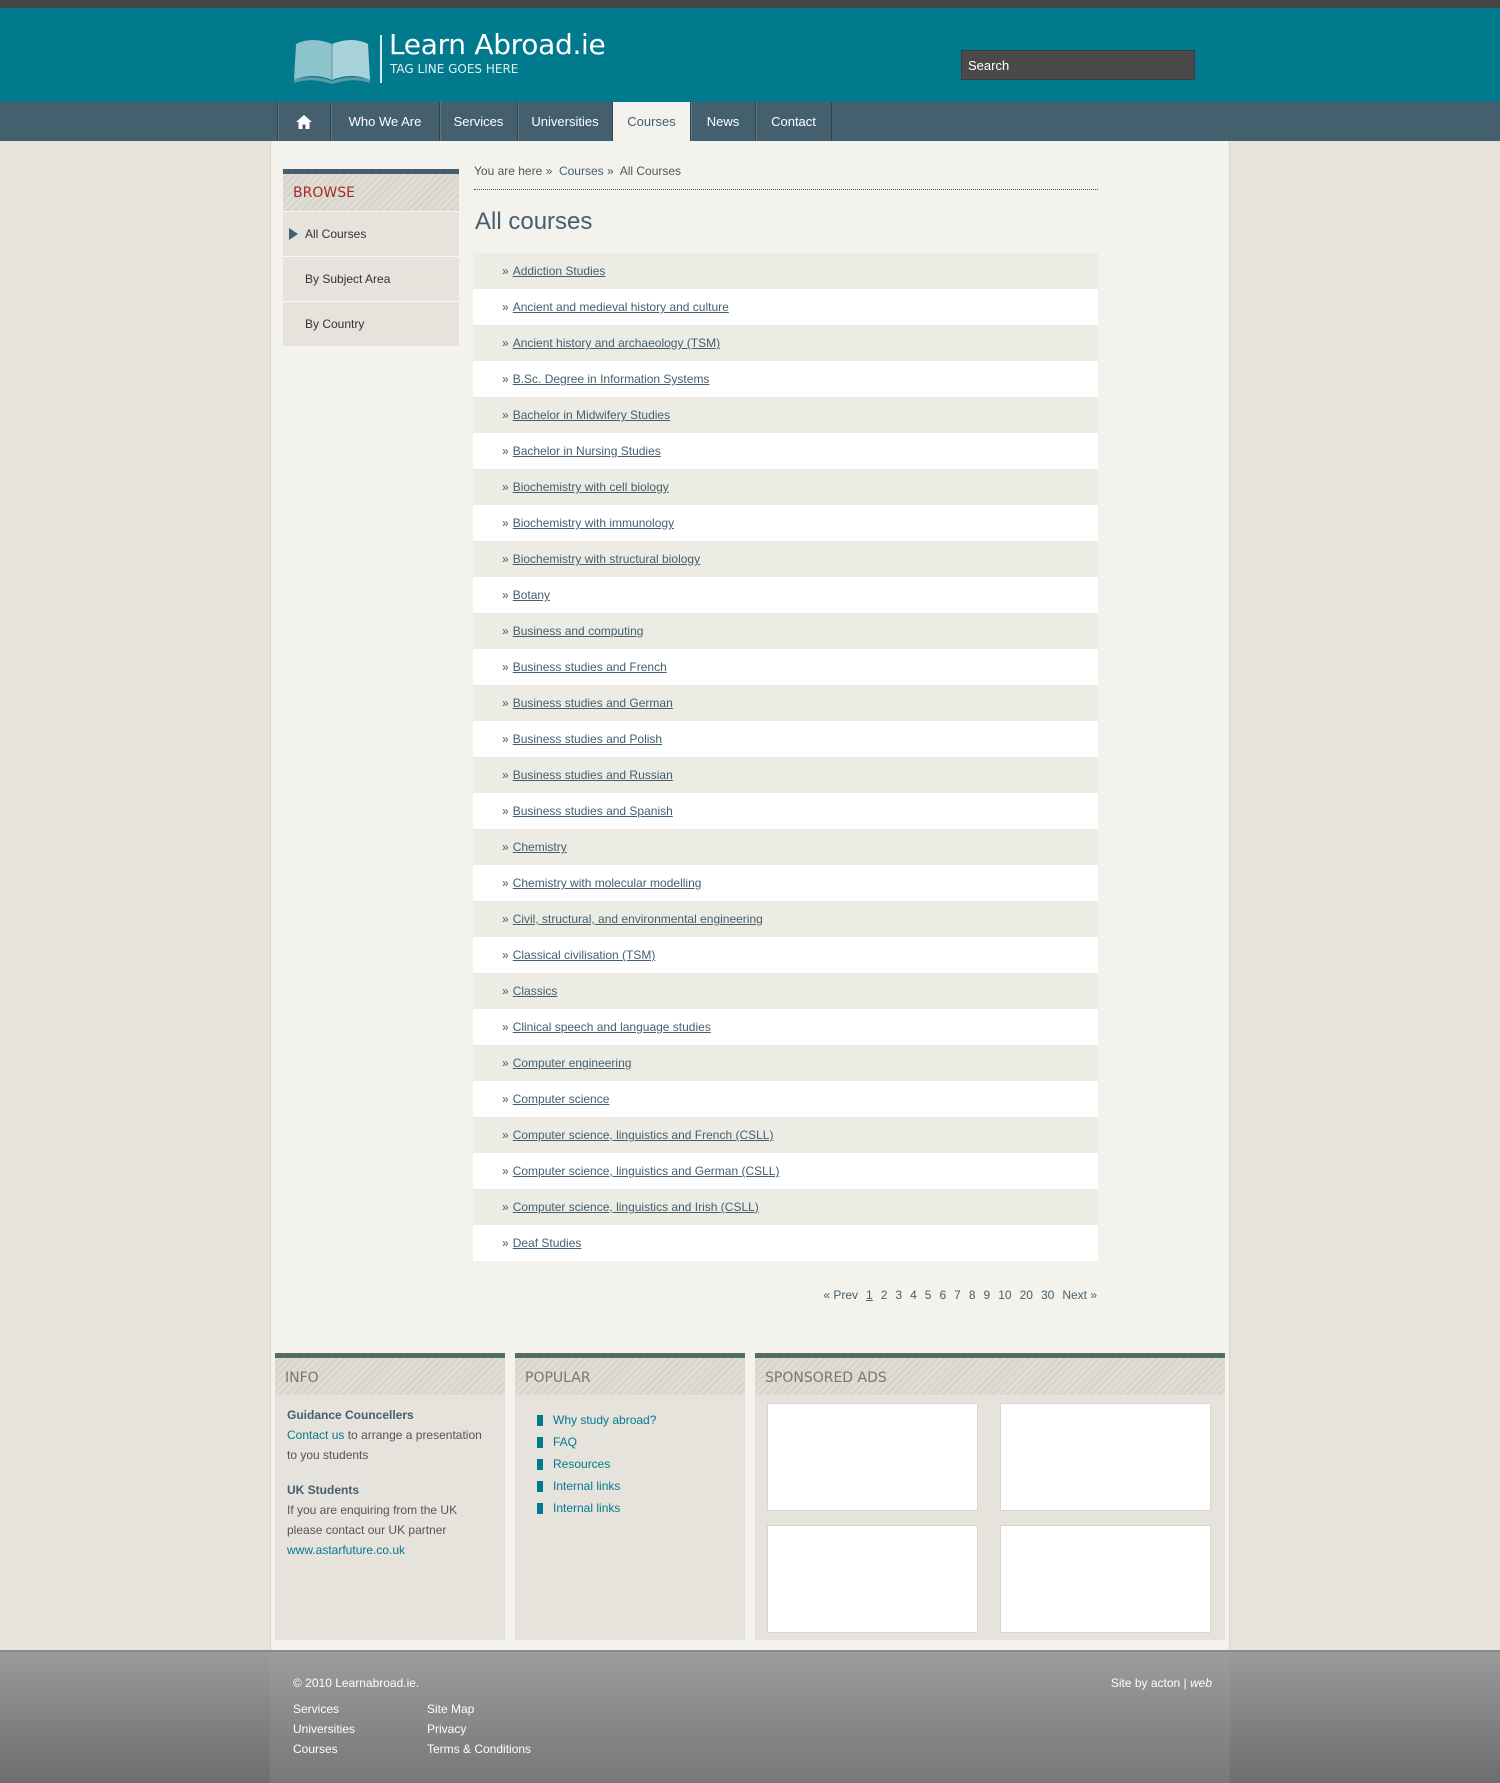 The width and height of the screenshot is (1500, 1783). I want to click on nav-universities: Universities, so click(565, 121).